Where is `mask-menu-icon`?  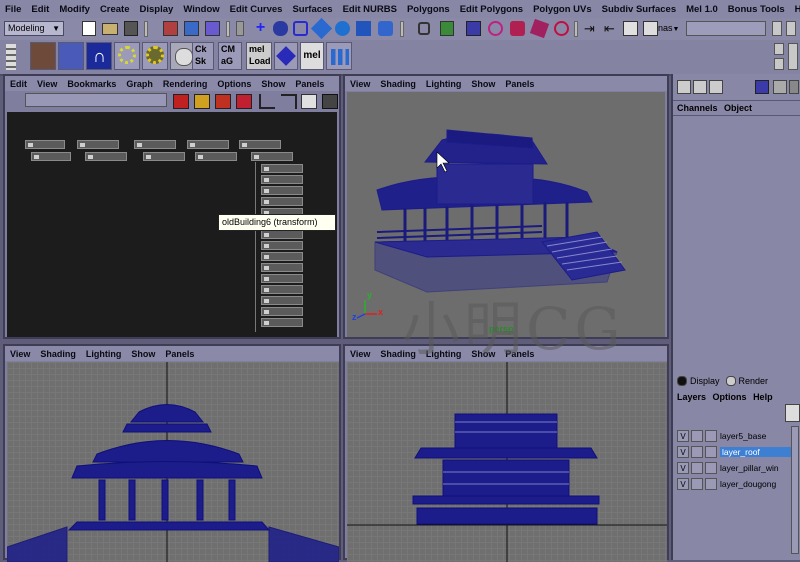
mask-menu-icon is located at coordinates (240, 28).